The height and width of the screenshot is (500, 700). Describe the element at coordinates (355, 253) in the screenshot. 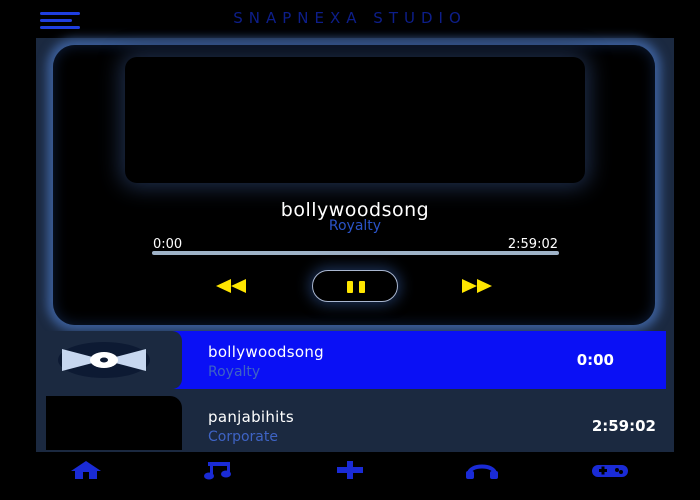

I see `progress-bar` at that location.